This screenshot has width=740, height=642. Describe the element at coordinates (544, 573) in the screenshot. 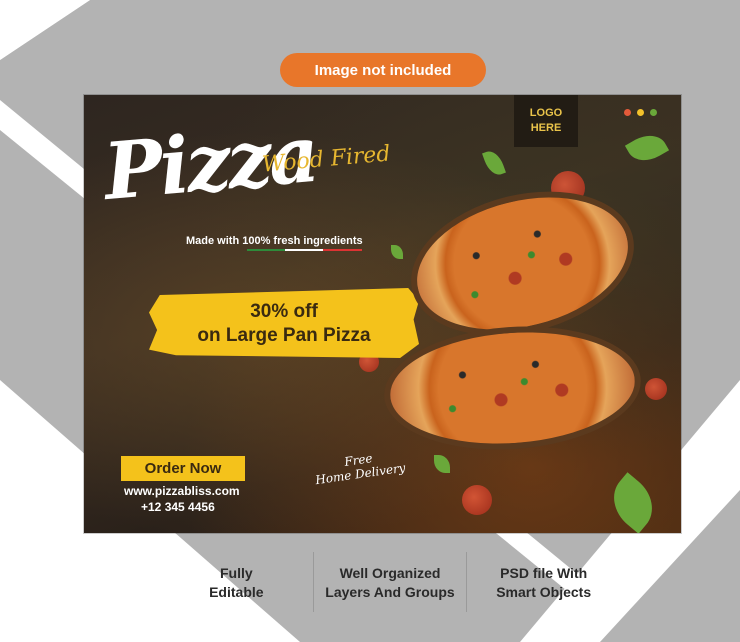

I see `feature-3-line-1: PSD file With` at that location.